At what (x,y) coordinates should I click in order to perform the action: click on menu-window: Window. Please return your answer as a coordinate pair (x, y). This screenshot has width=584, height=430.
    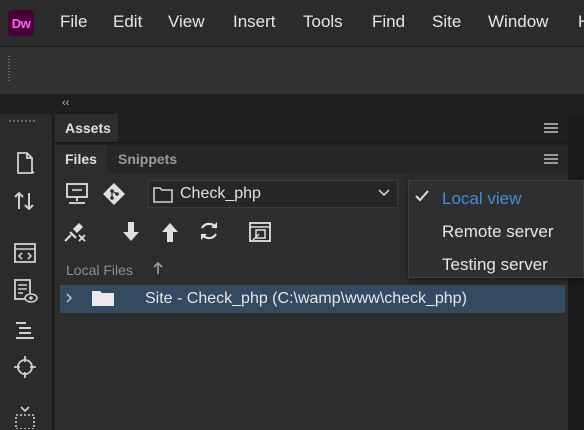
    Looking at the image, I should click on (518, 22).